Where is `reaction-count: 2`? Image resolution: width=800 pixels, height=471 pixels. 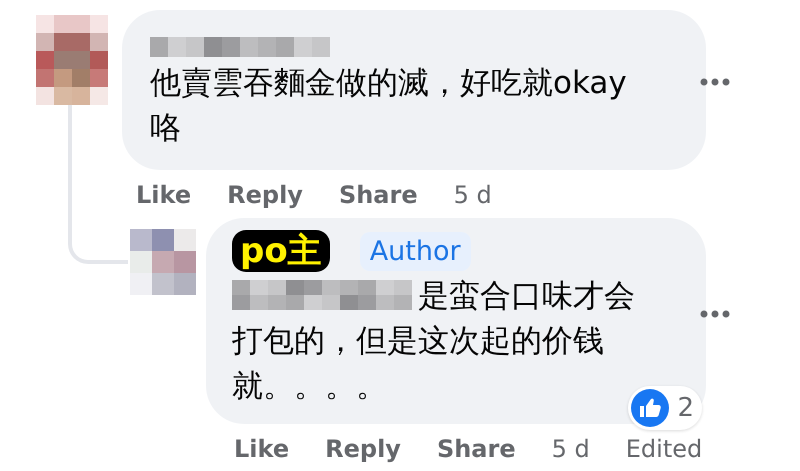
reaction-count: 2 is located at coordinates (665, 408).